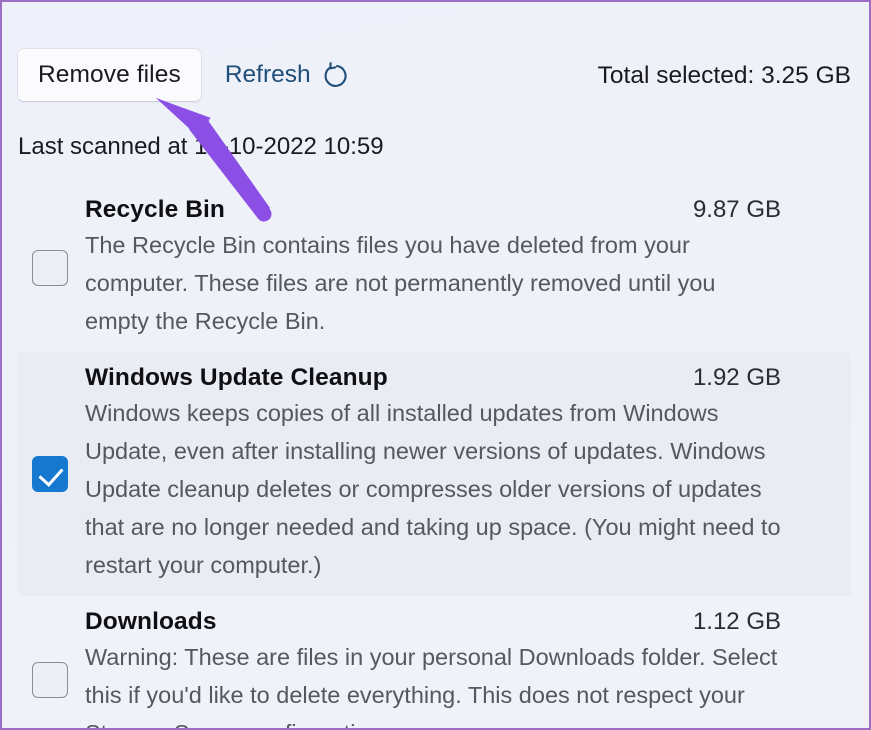 The height and width of the screenshot is (730, 871). Describe the element at coordinates (267, 74) in the screenshot. I see `refresh-label: Refresh` at that location.